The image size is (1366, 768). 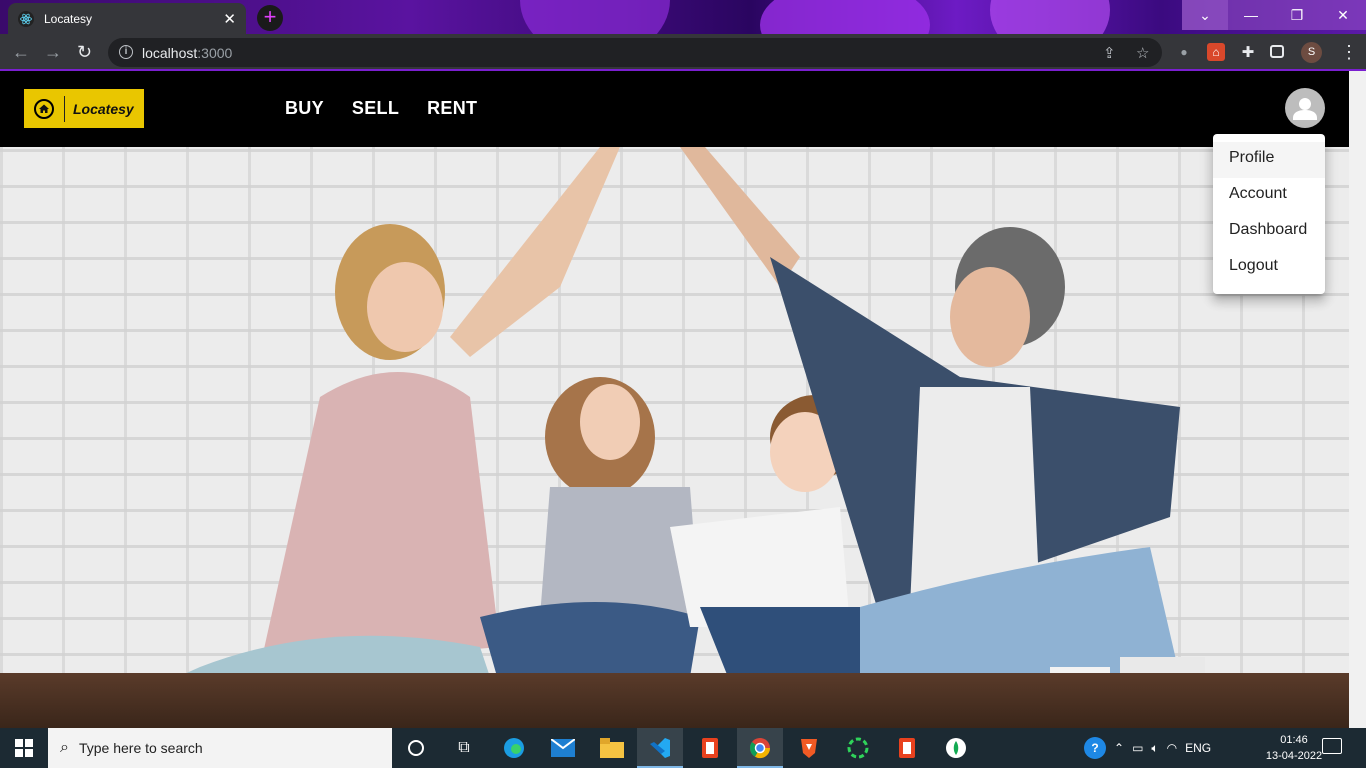 What do you see at coordinates (514, 748) in the screenshot?
I see `edge-icon` at bounding box center [514, 748].